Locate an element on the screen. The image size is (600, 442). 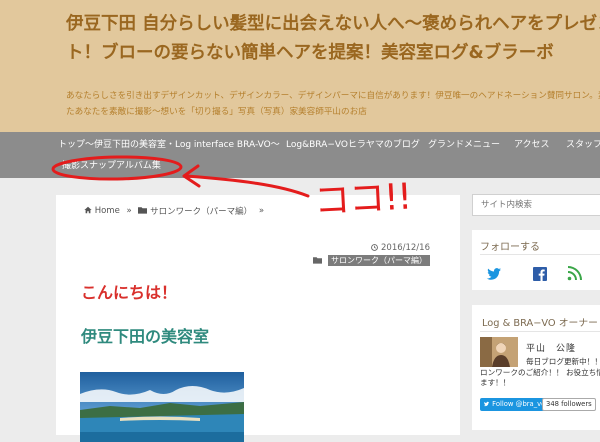
breadcrumb: Home » サロンワーク（パーマ編） » is located at coordinates (176, 211).